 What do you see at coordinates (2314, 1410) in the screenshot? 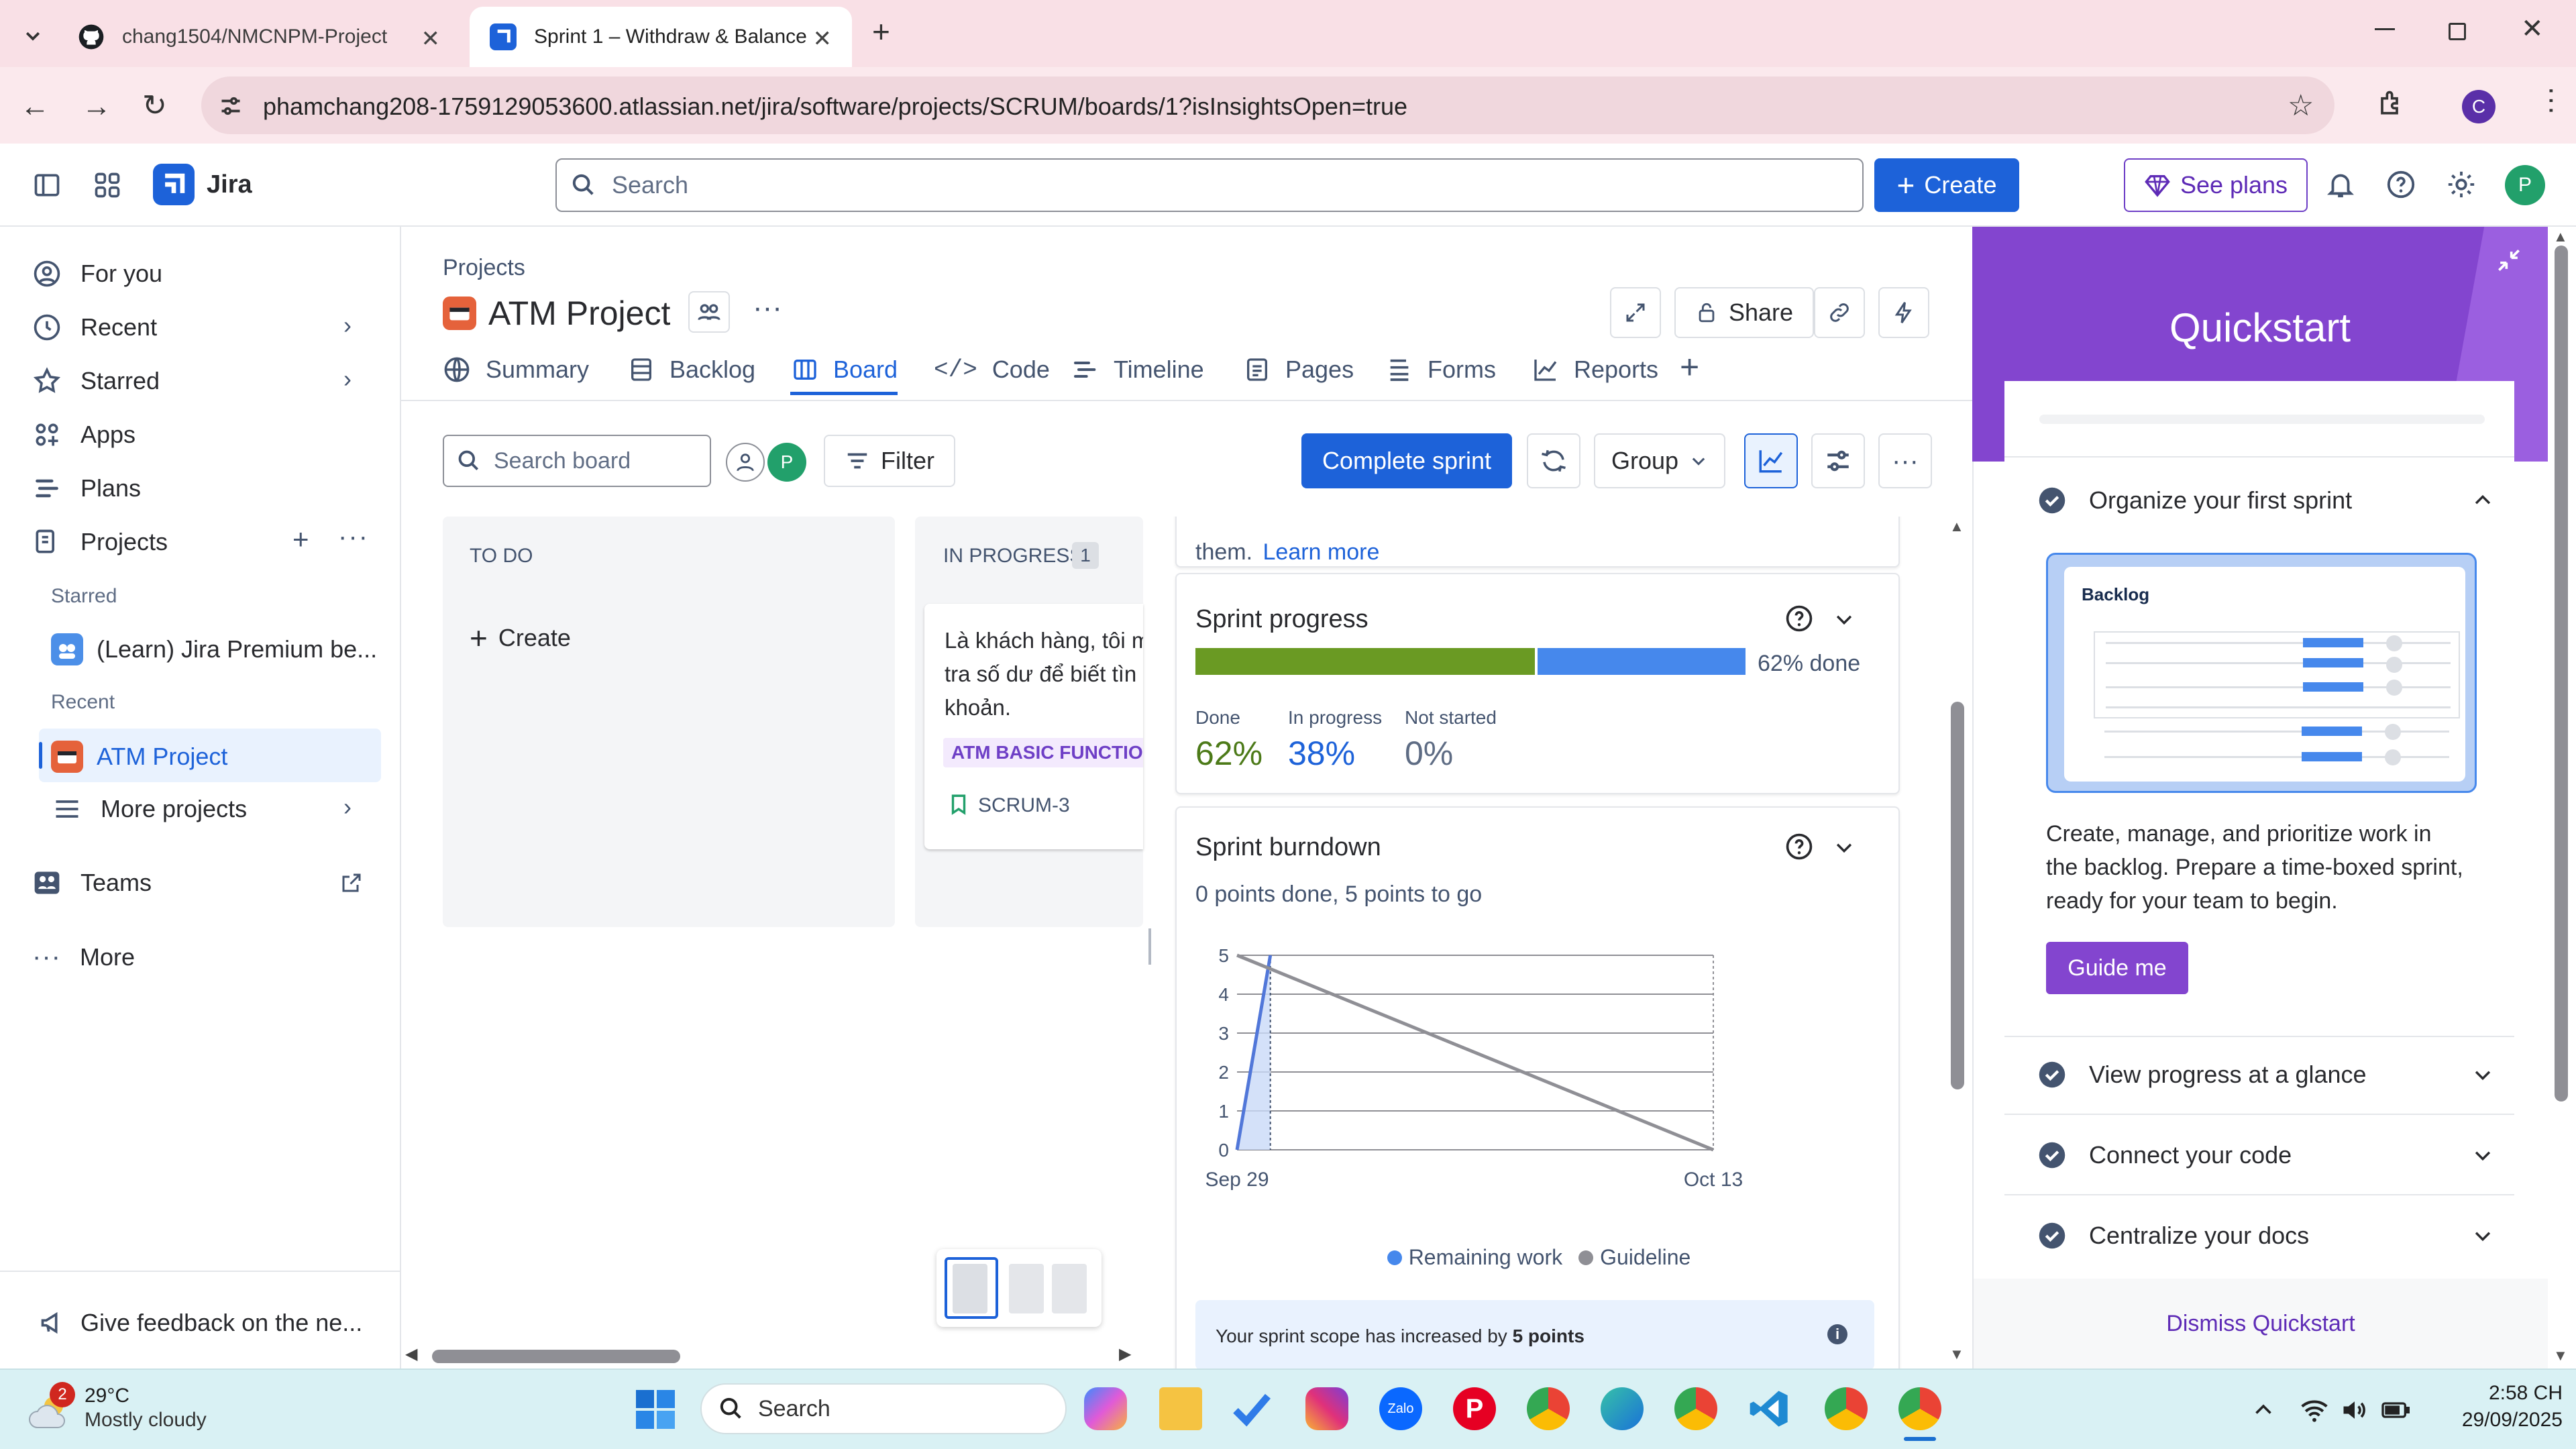
I see `wifi-icon` at bounding box center [2314, 1410].